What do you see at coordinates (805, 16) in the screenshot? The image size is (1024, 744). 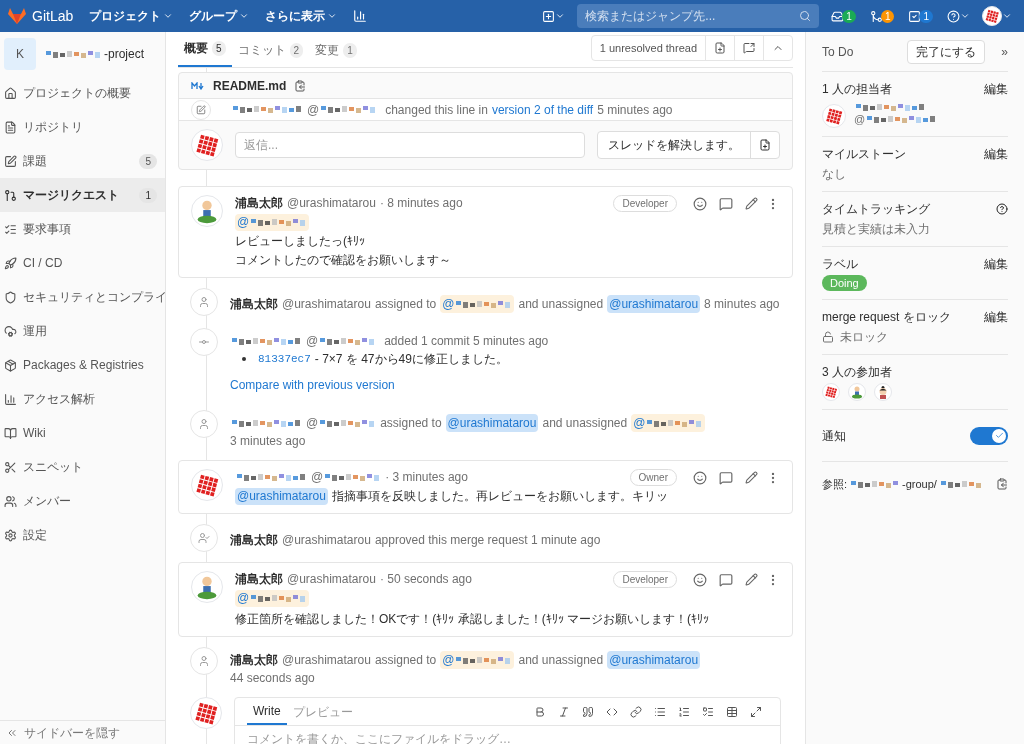 I see `search-icon` at bounding box center [805, 16].